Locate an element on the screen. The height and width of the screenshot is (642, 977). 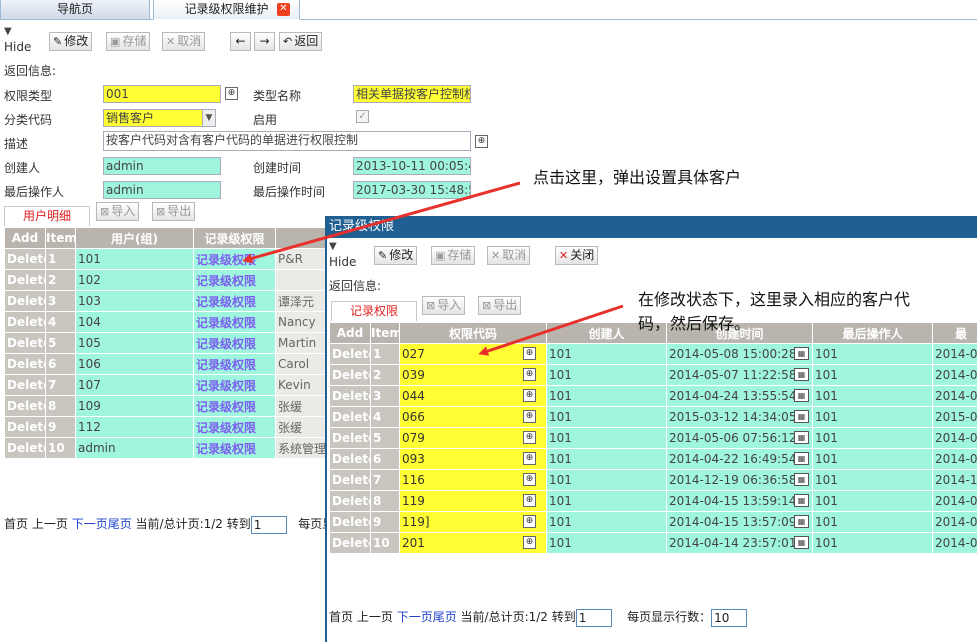
annotation-arrows is located at coordinates (433, 268).